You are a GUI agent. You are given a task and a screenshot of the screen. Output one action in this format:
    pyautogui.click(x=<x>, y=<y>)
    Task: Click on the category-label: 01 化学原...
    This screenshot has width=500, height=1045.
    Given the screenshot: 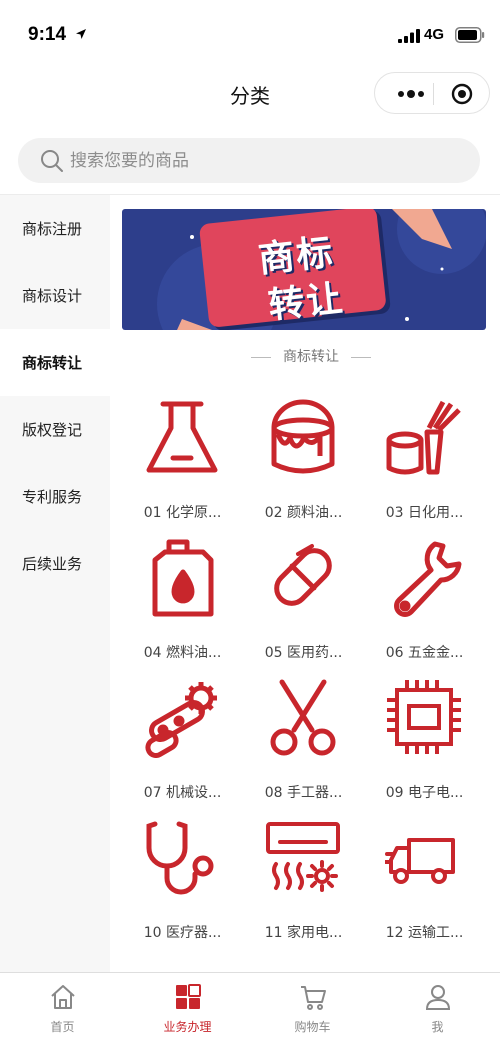 What is the action you would take?
    pyautogui.click(x=182, y=513)
    